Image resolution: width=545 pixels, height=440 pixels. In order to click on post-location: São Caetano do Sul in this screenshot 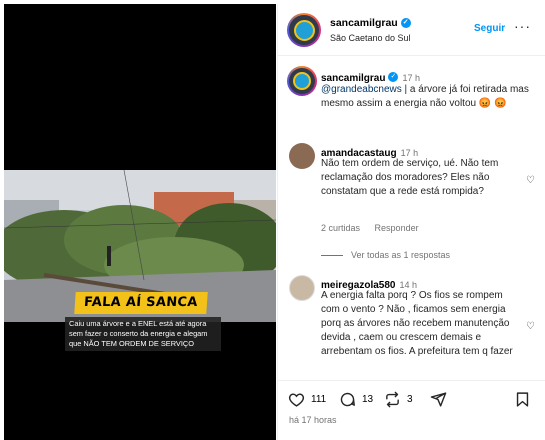, I will do `click(370, 38)`.